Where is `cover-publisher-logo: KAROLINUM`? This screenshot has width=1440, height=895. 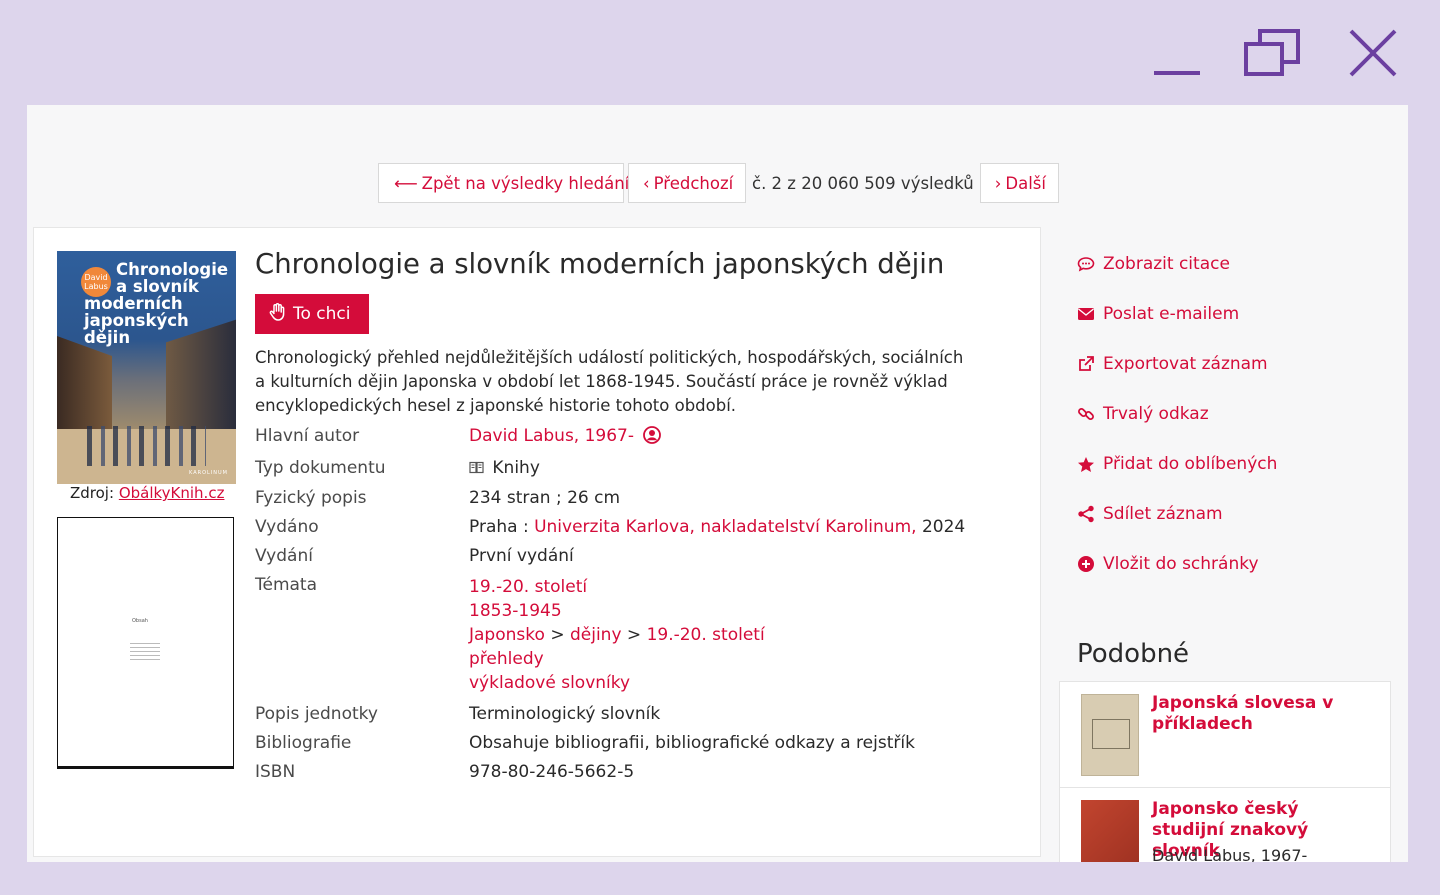
cover-publisher-logo: KAROLINUM is located at coordinates (208, 473).